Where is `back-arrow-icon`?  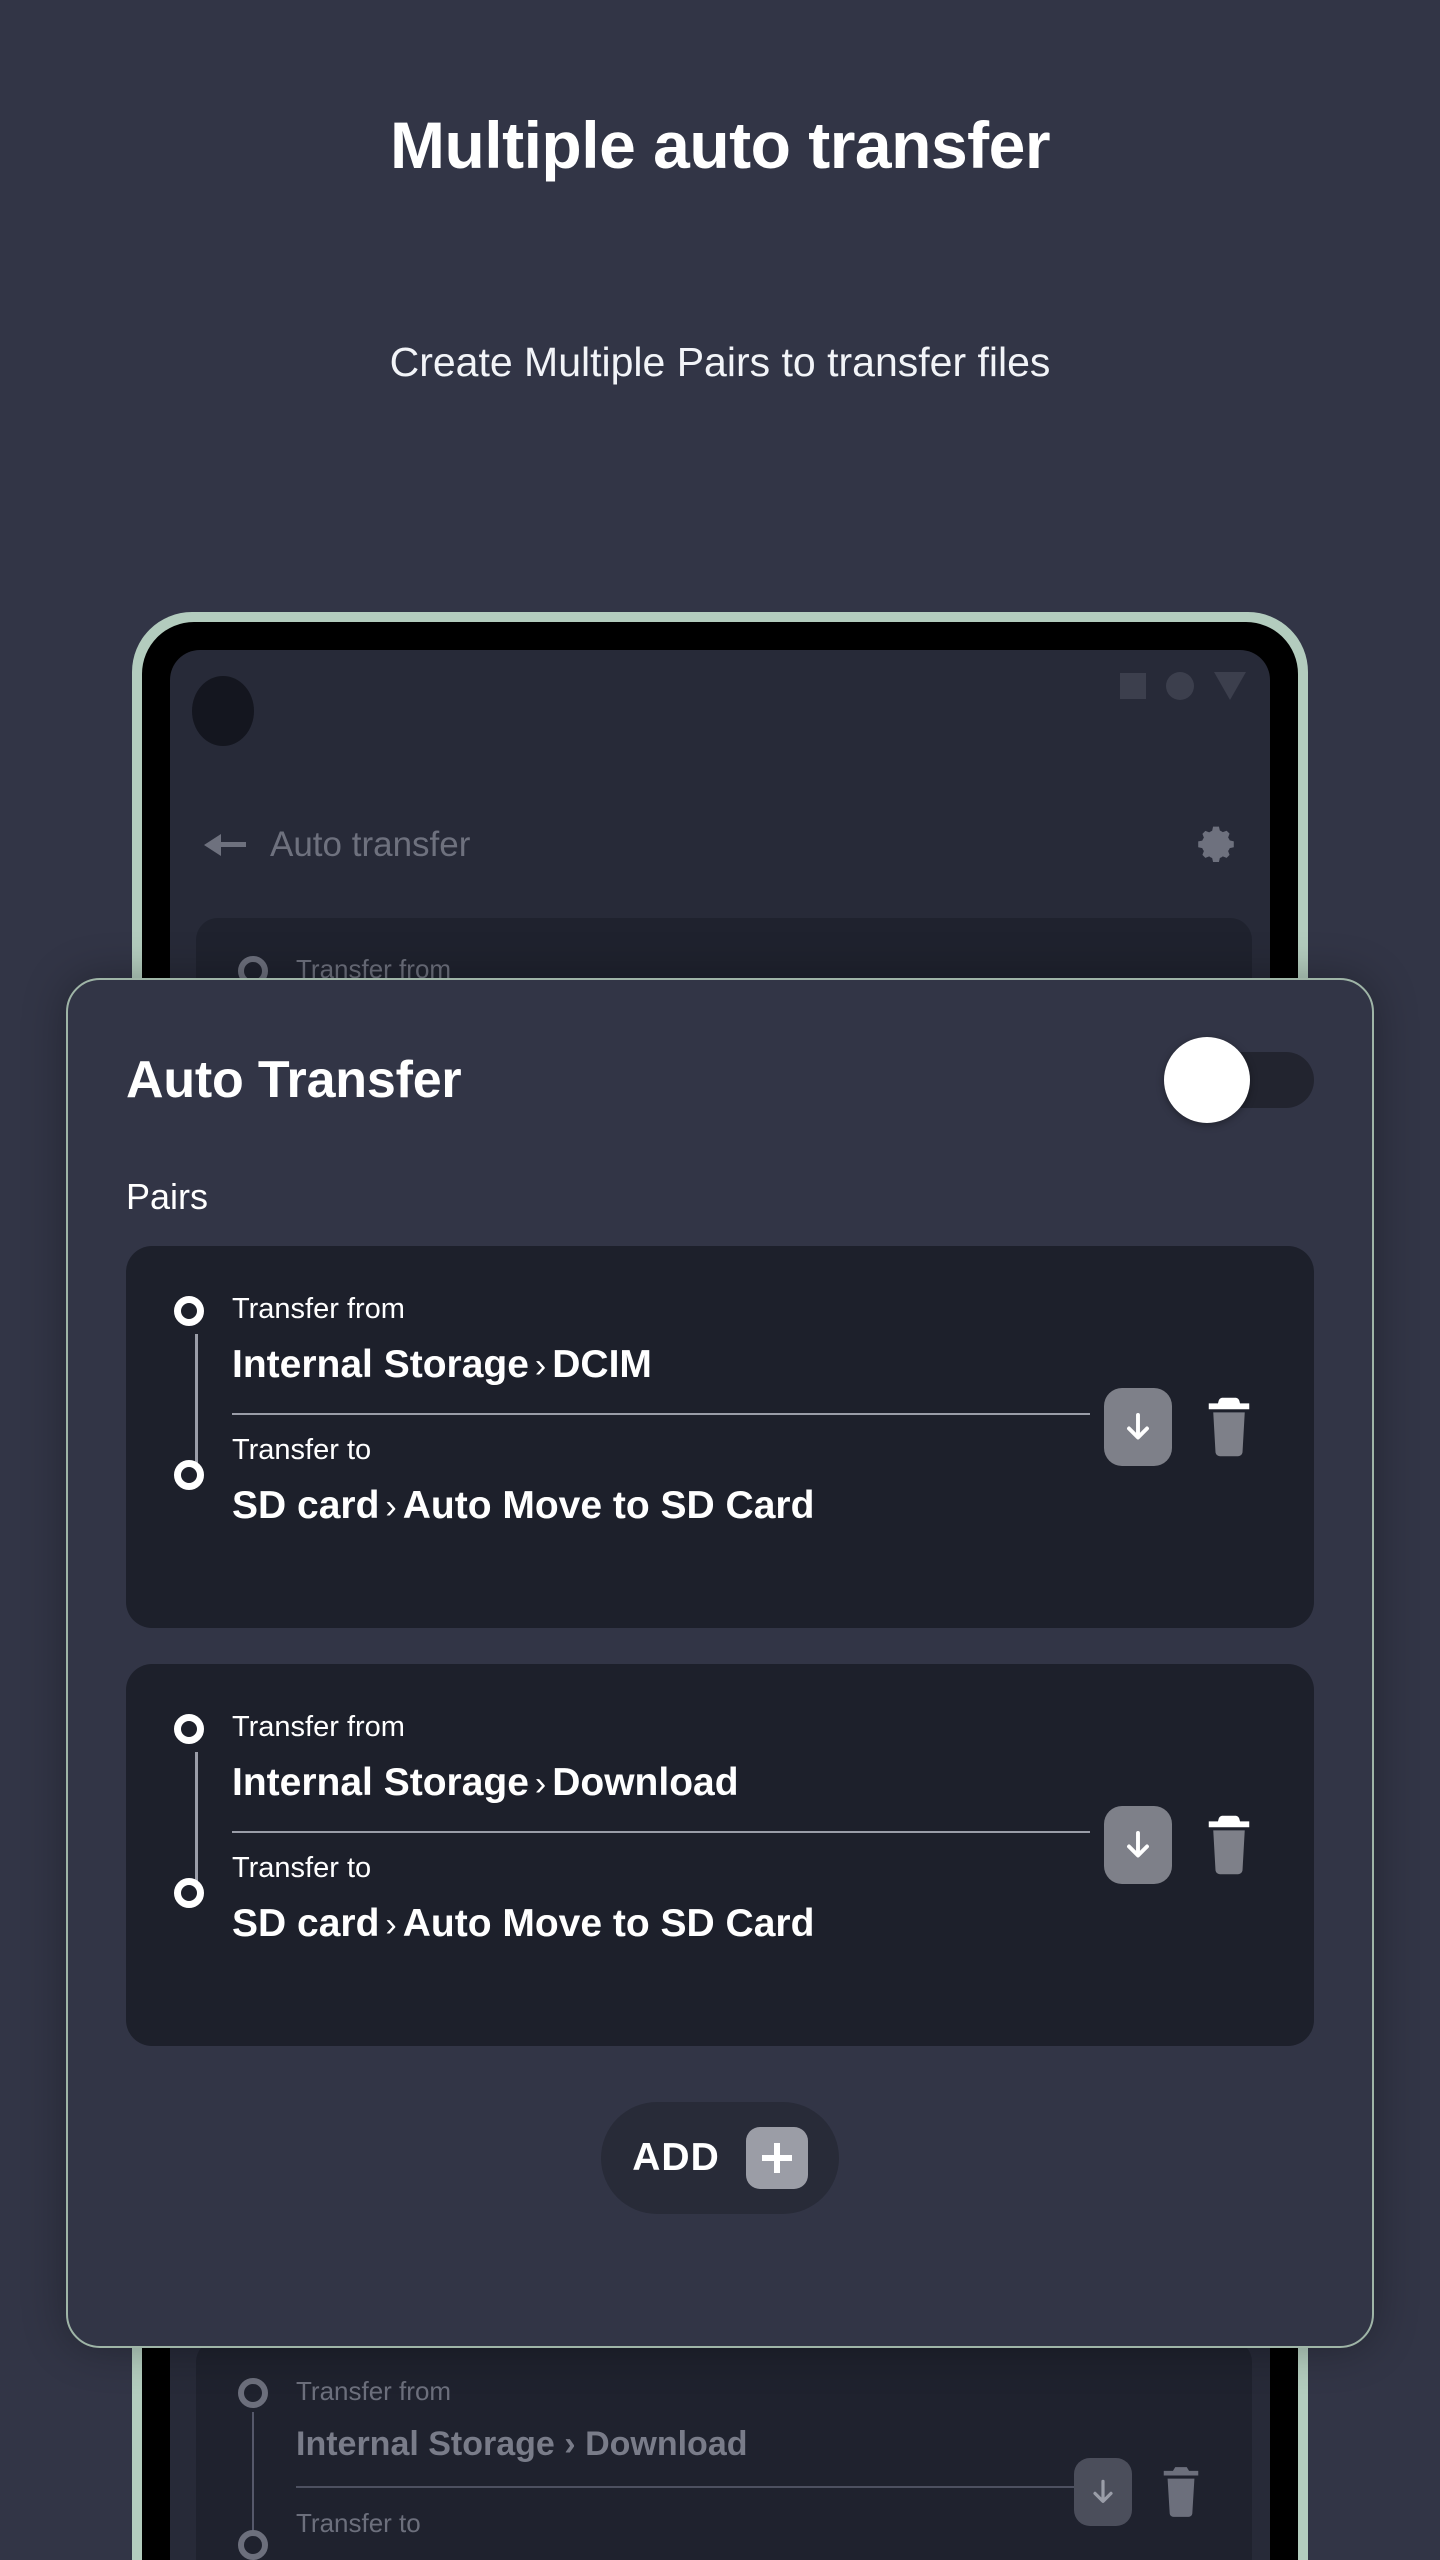 back-arrow-icon is located at coordinates (226, 845).